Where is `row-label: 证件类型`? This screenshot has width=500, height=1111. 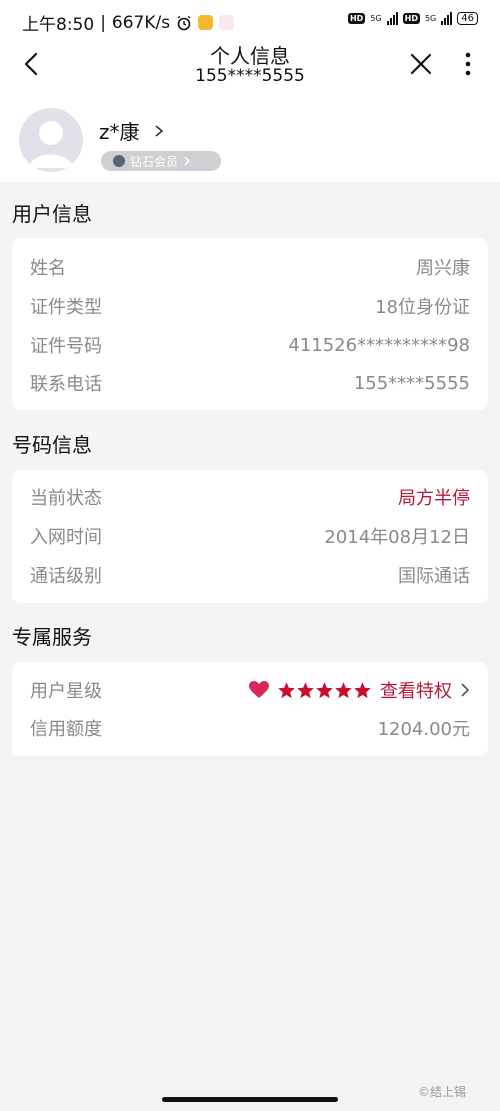 row-label: 证件类型 is located at coordinates (66, 307).